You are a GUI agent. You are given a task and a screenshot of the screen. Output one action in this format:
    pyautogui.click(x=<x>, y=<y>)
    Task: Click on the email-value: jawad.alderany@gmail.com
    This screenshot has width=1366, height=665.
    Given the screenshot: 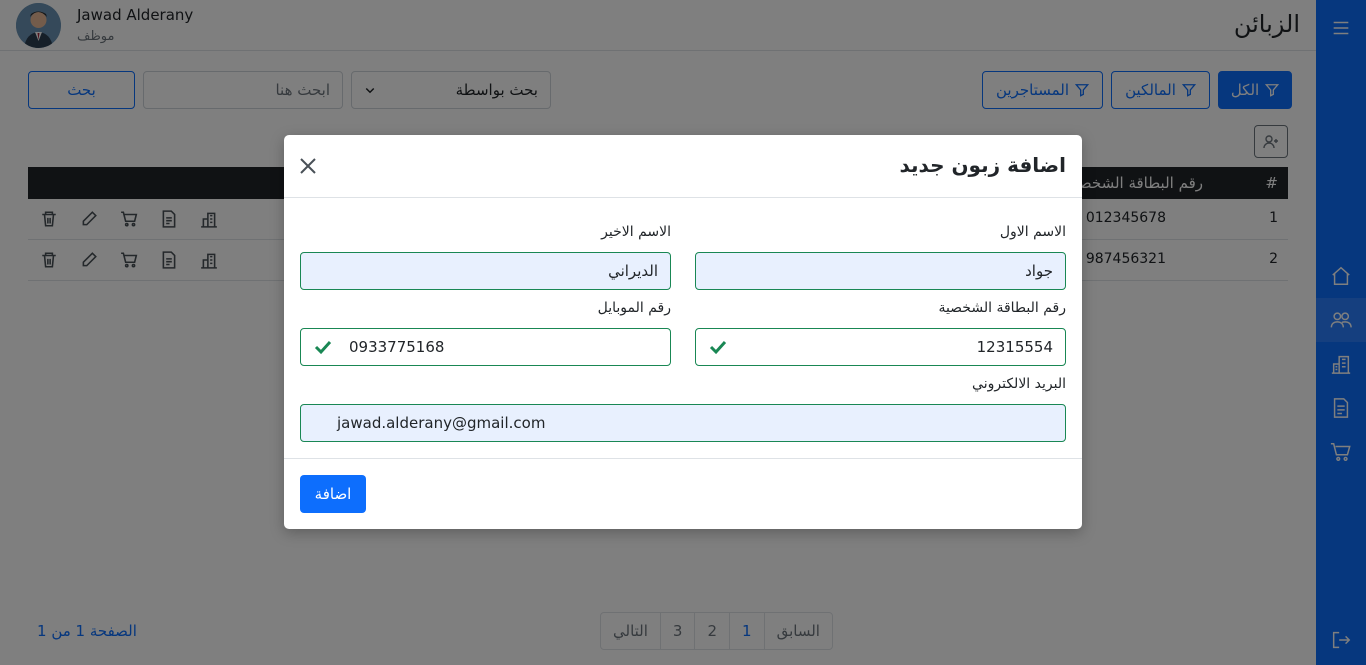 What is the action you would take?
    pyautogui.click(x=441, y=423)
    